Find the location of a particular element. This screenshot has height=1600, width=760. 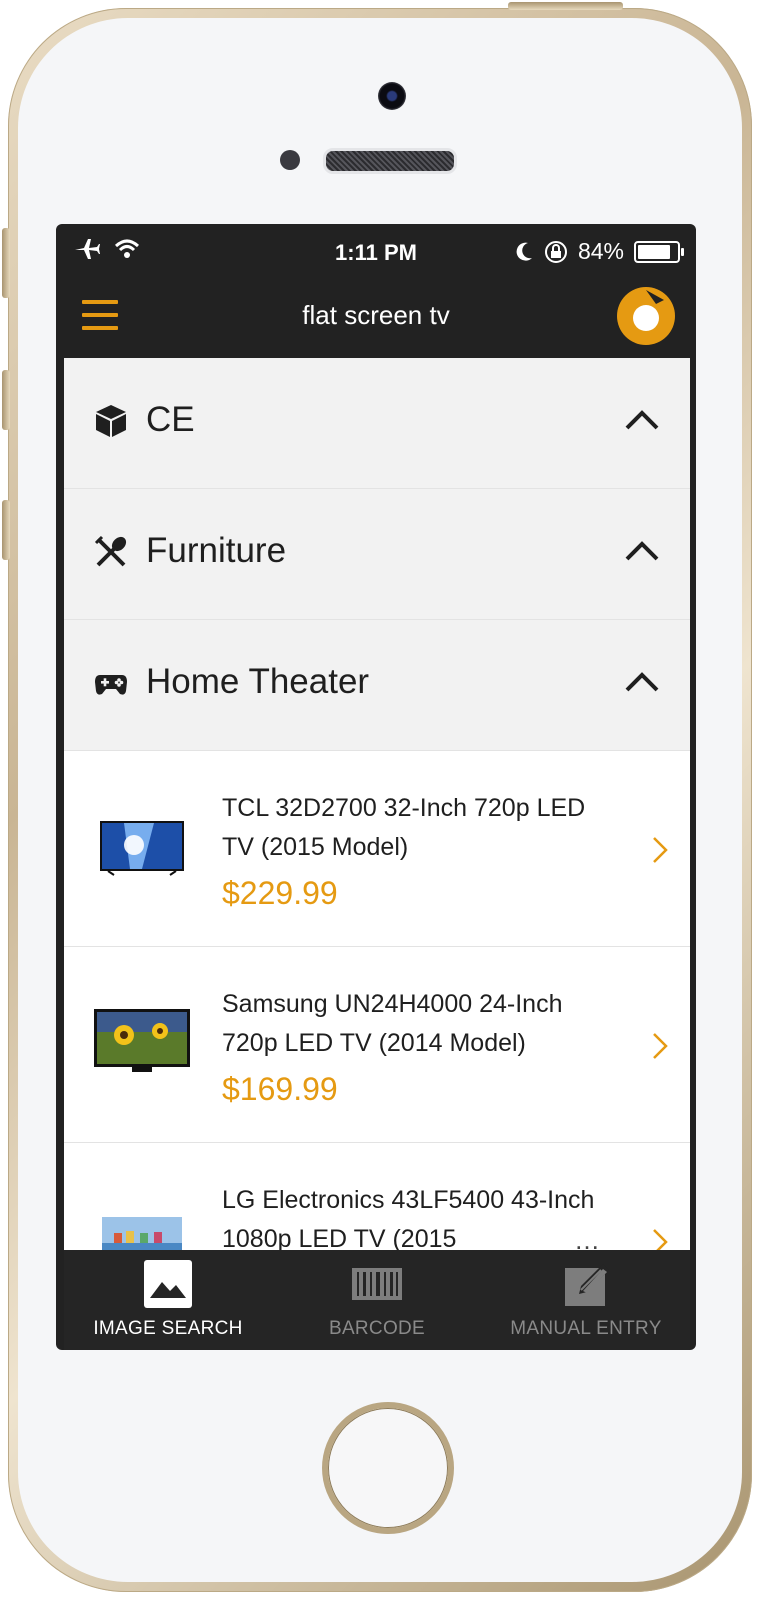

power-button is located at coordinates (565, 6).